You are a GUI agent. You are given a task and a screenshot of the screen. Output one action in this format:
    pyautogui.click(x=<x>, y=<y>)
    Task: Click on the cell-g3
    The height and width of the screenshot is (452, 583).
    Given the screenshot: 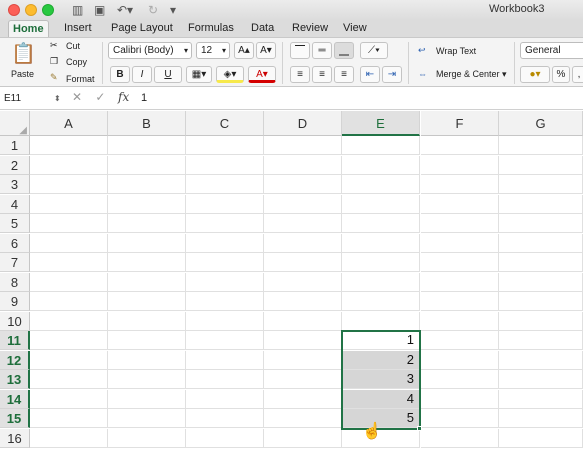 What is the action you would take?
    pyautogui.click(x=541, y=184)
    